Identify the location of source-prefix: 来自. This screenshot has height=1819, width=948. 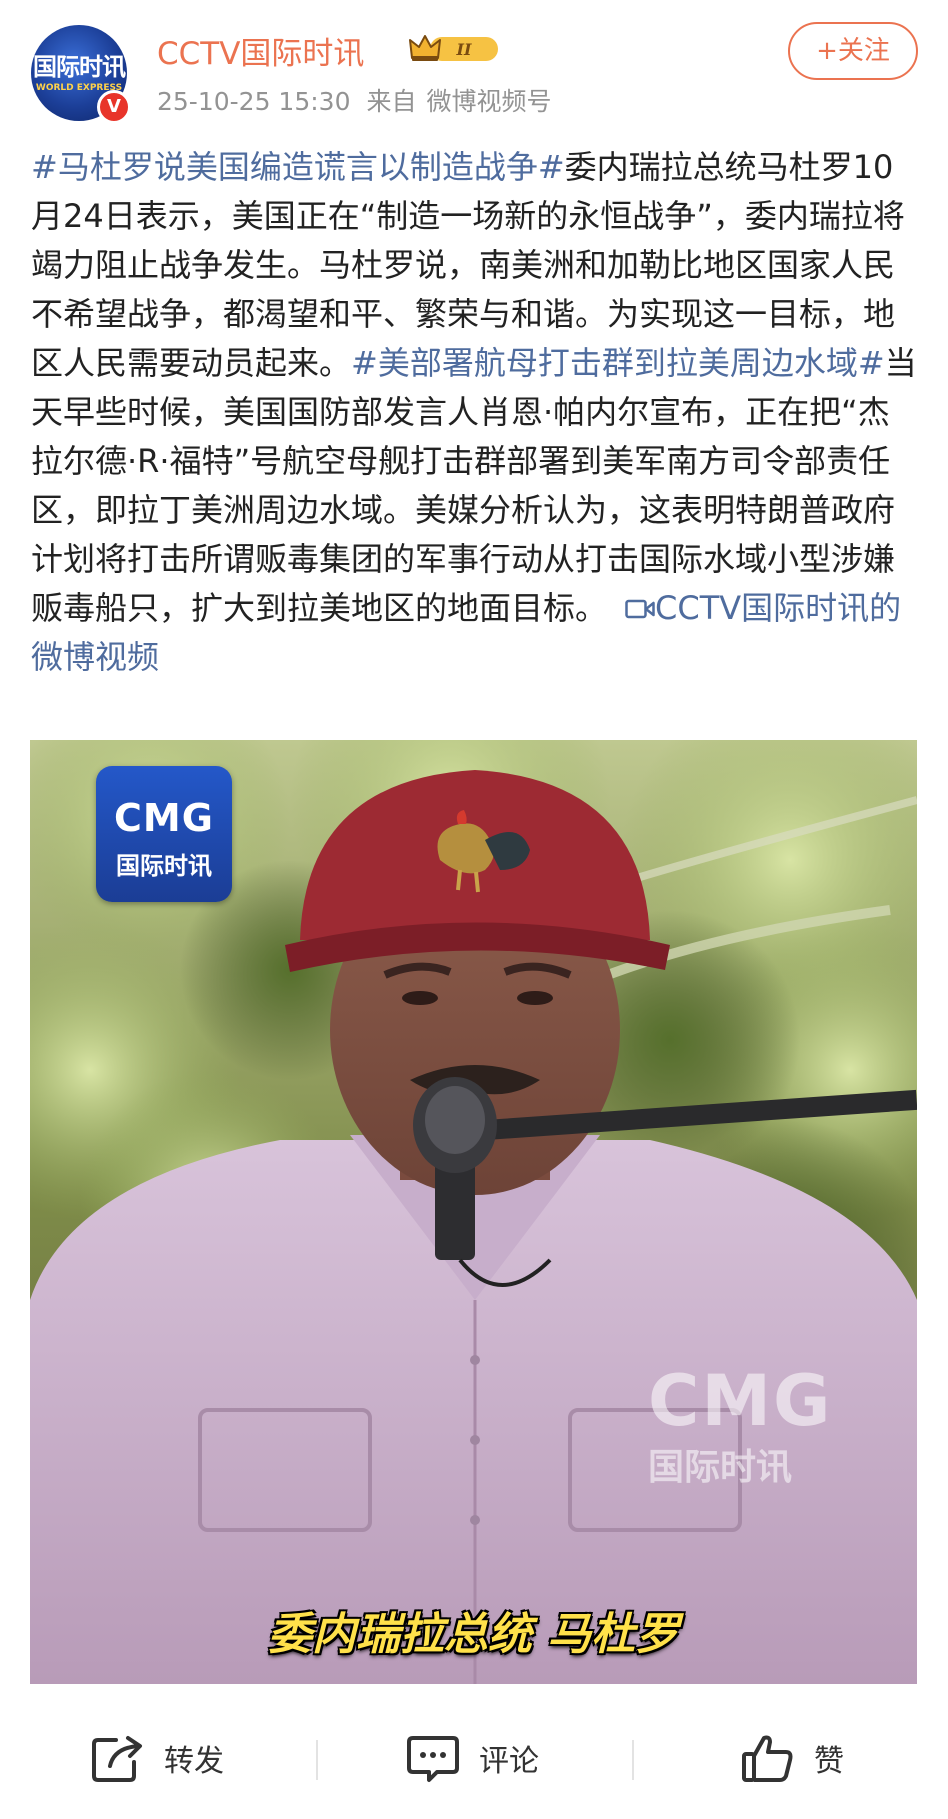
(391, 101).